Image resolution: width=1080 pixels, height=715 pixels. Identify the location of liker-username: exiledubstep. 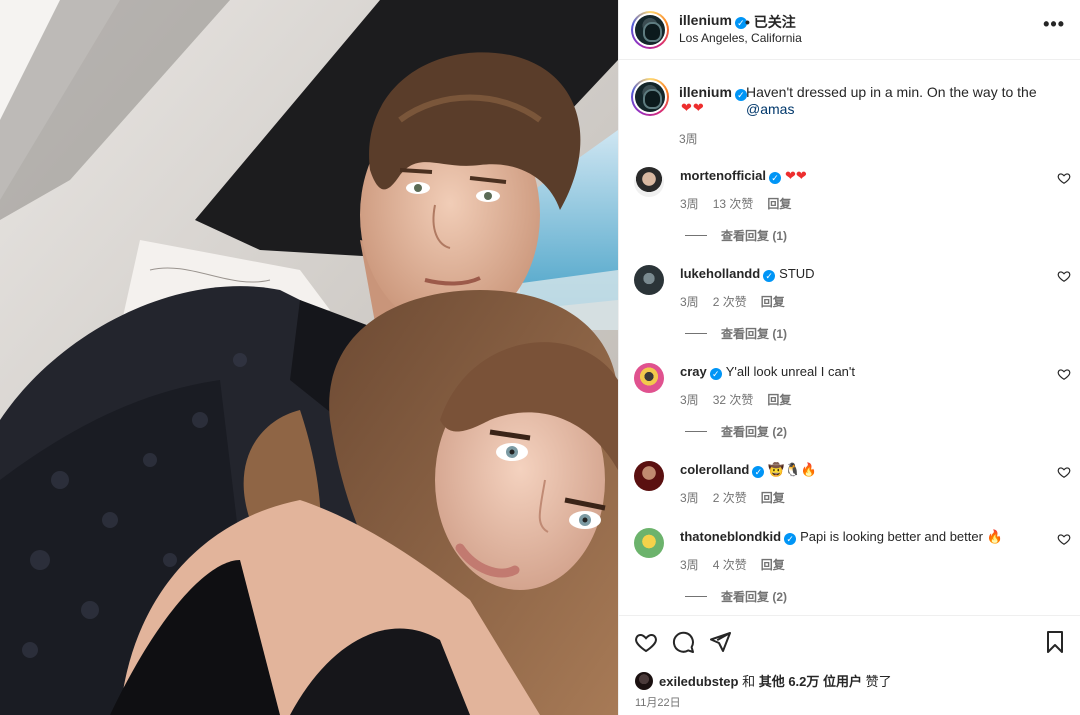
(698, 681).